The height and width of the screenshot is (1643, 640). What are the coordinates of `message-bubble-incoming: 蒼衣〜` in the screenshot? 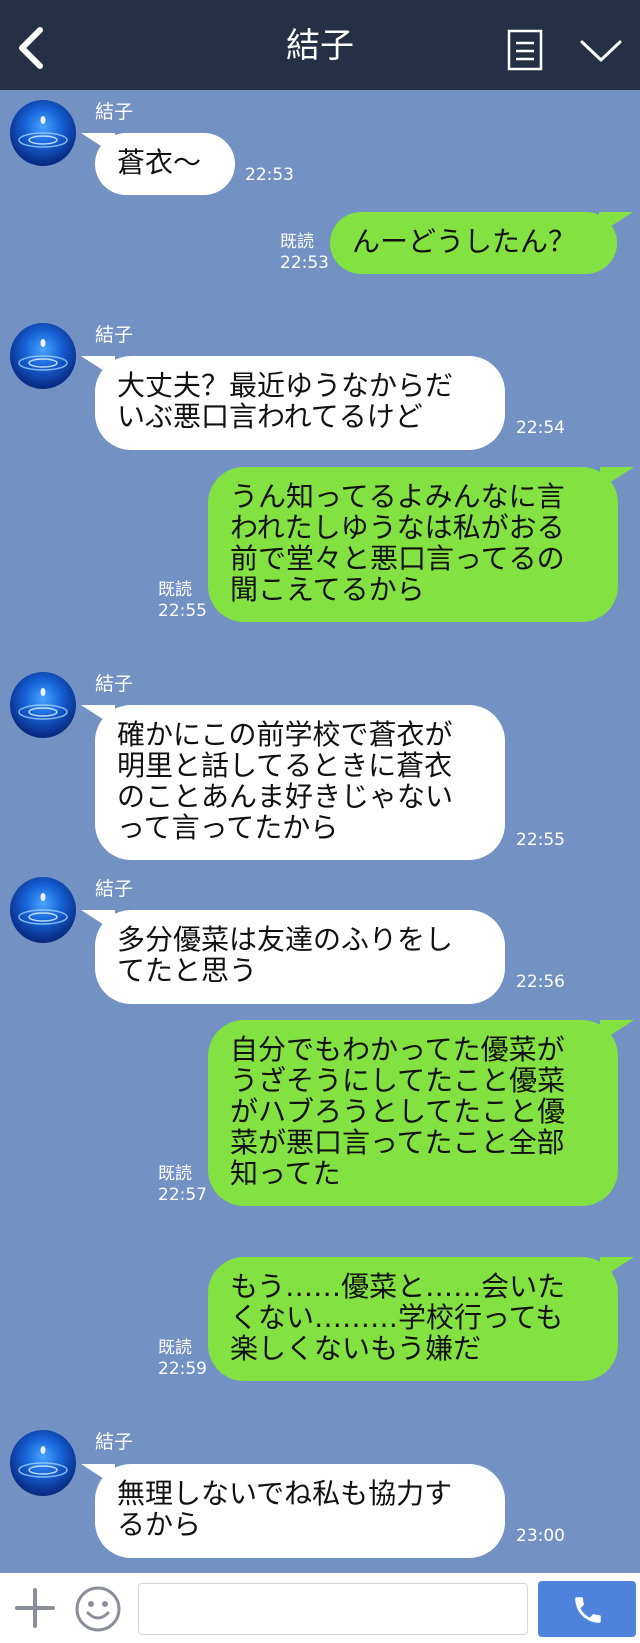 It's located at (158, 164).